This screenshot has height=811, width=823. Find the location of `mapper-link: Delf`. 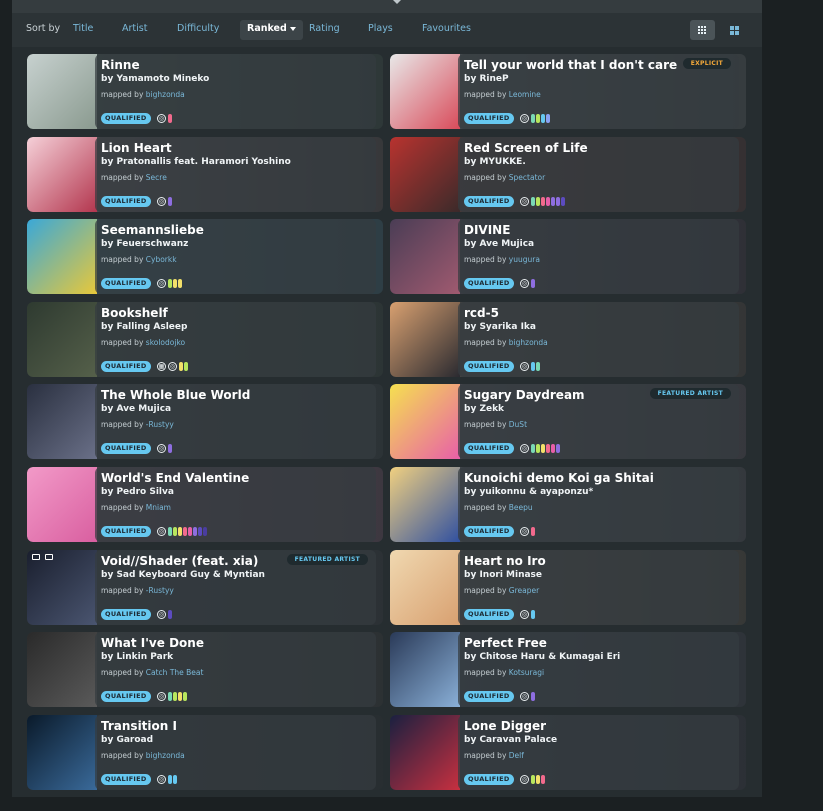

mapper-link: Delf is located at coordinates (516, 755).